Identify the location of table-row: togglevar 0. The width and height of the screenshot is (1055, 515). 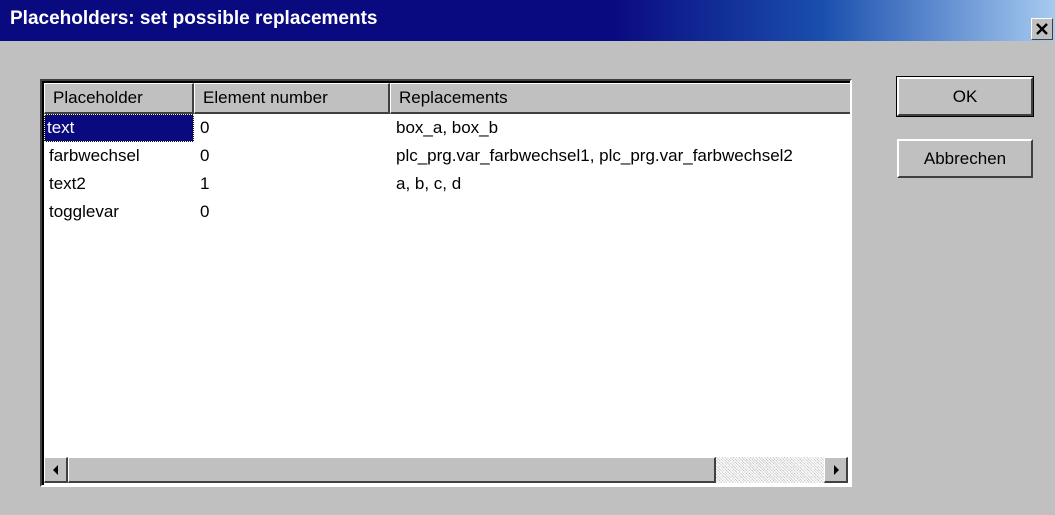
(447, 212).